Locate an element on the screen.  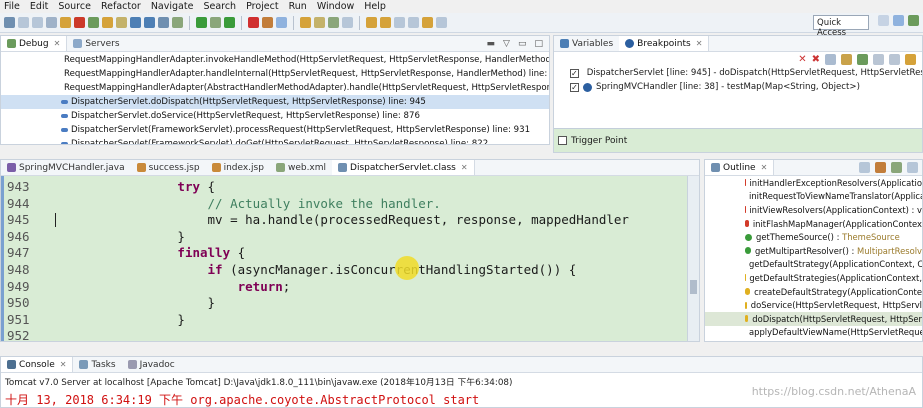
maximize-icon: □ is located at coordinates (538, 44).